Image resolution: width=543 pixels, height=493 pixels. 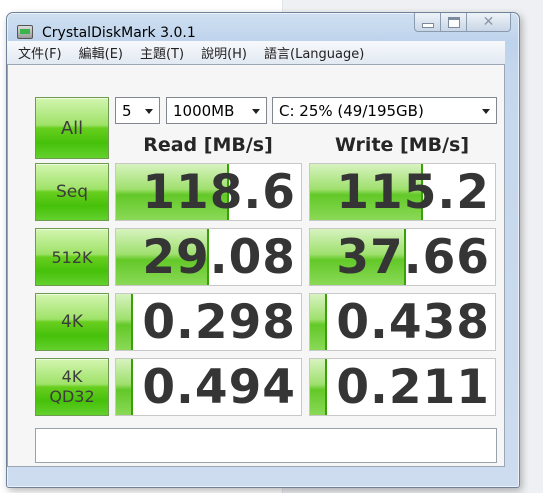 I want to click on 4k-button: 4K, so click(x=72, y=322).